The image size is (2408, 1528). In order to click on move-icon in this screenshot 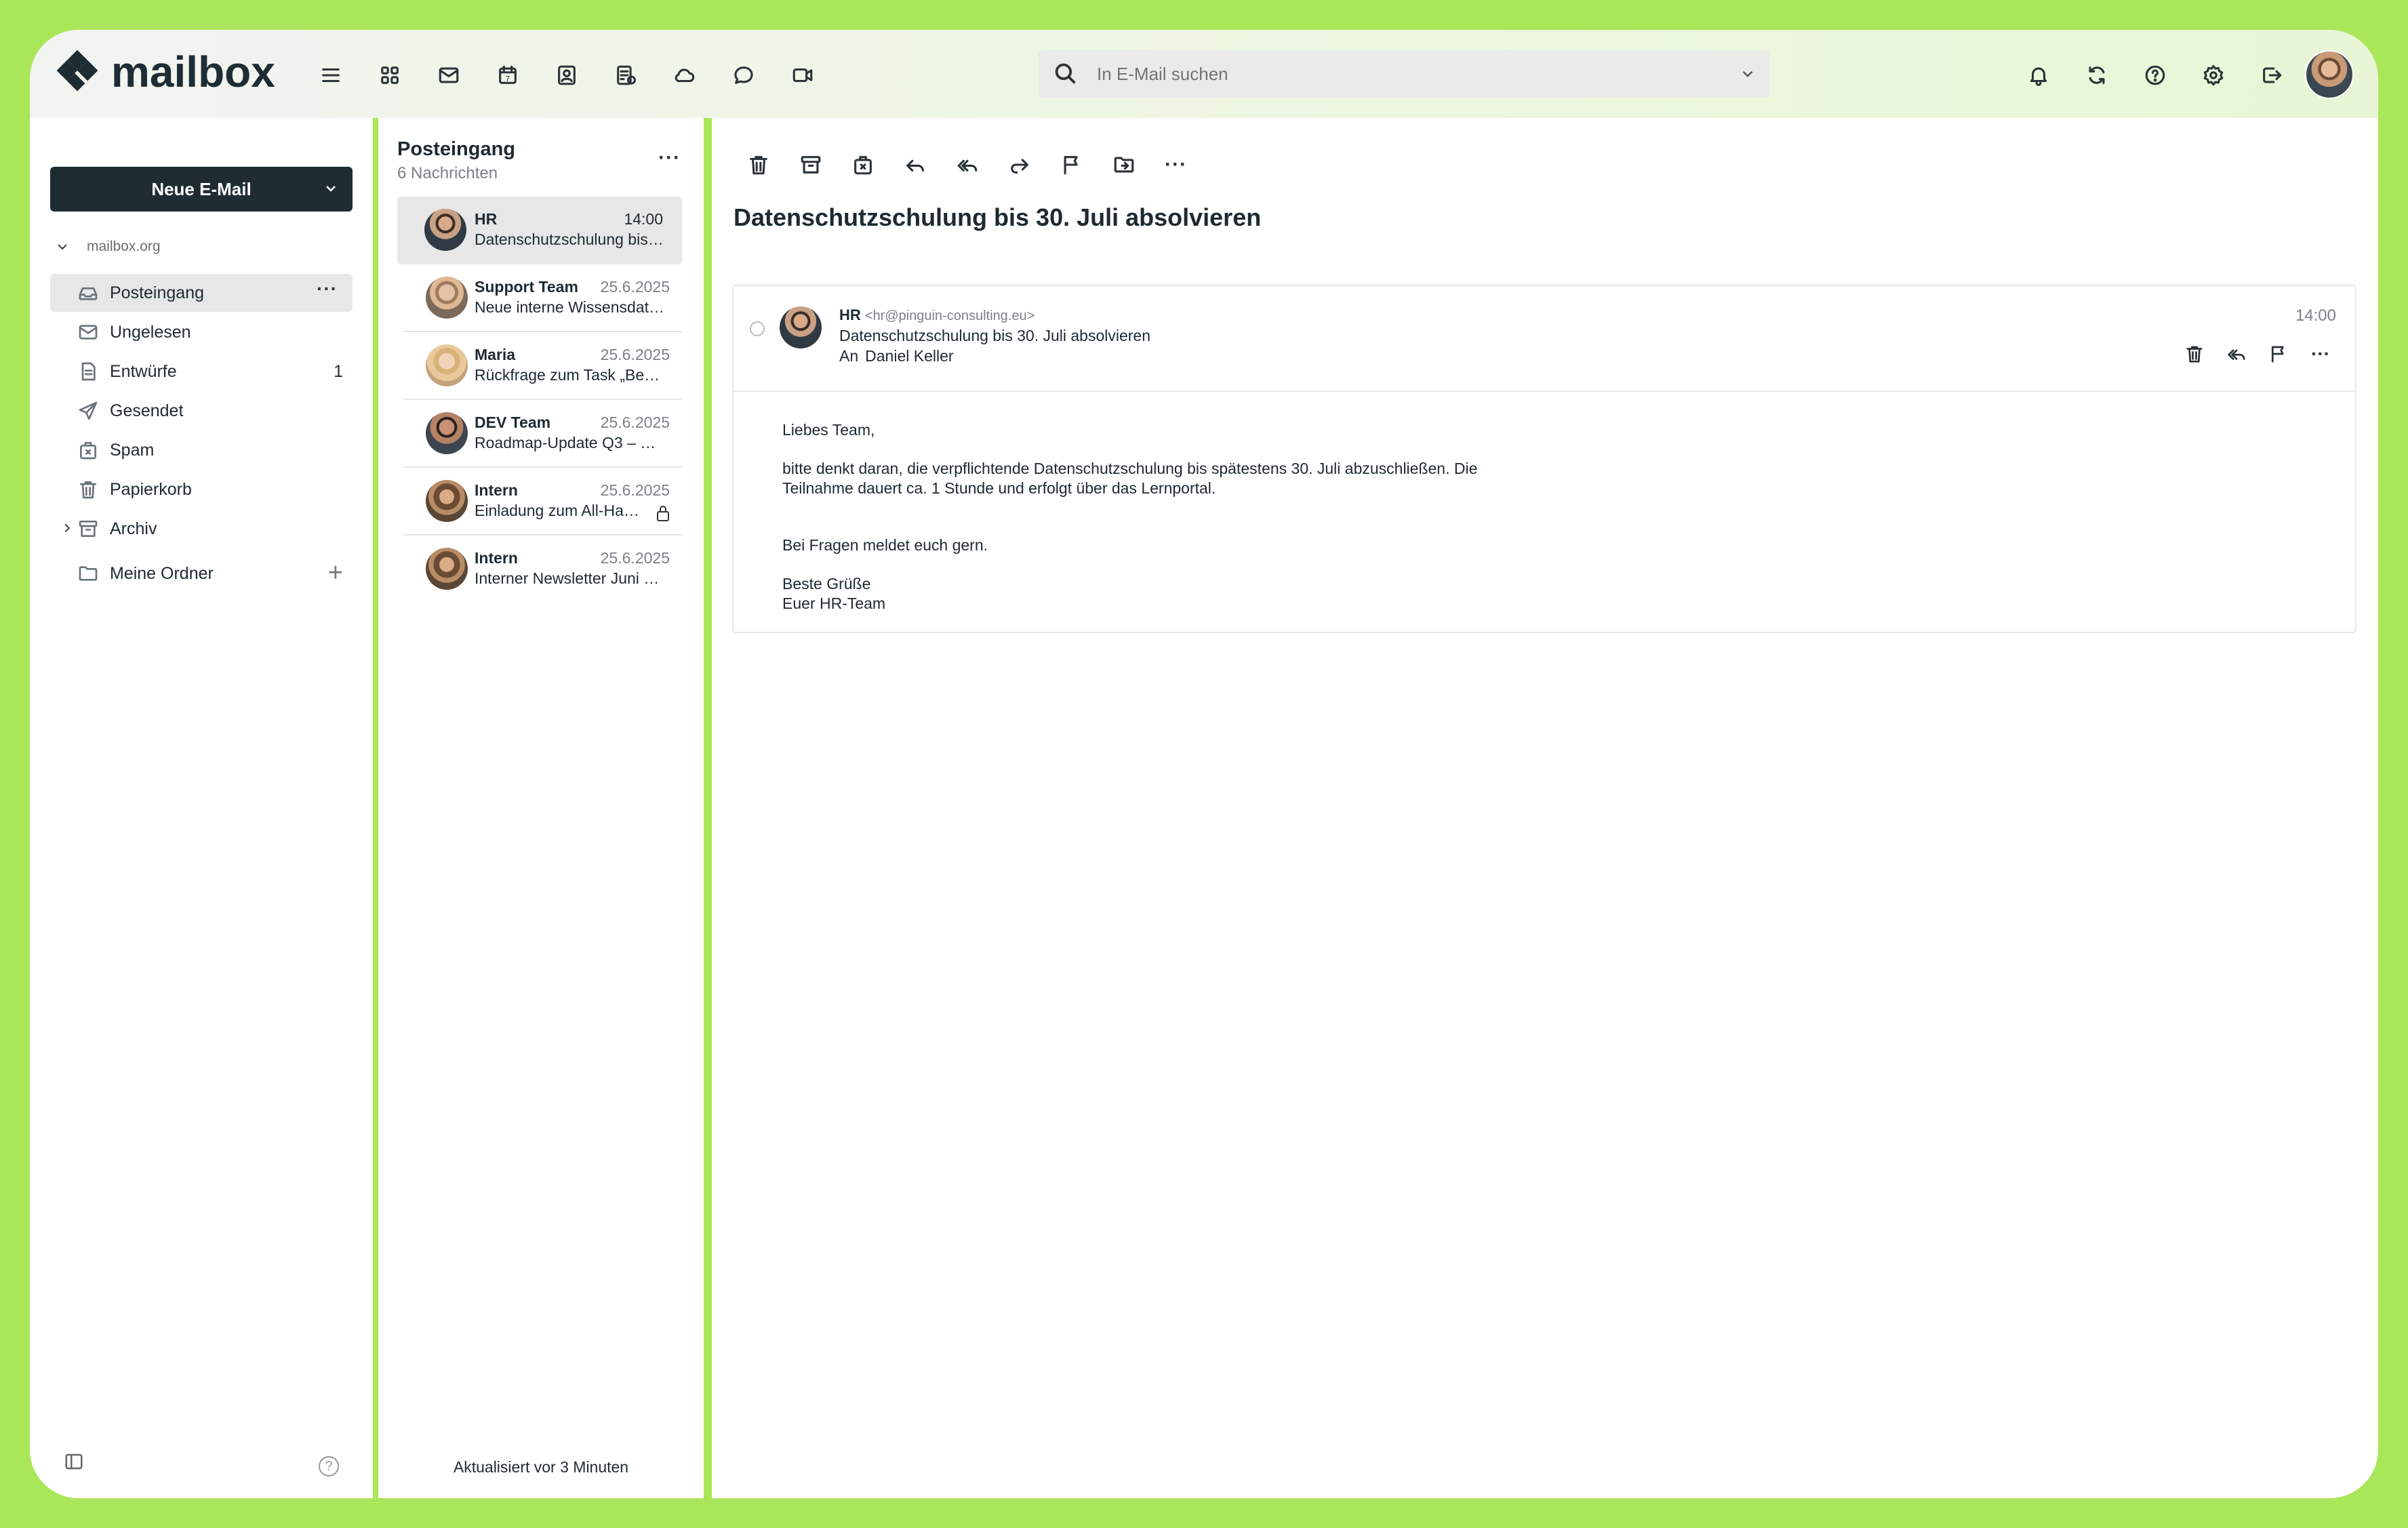, I will do `click(1124, 165)`.